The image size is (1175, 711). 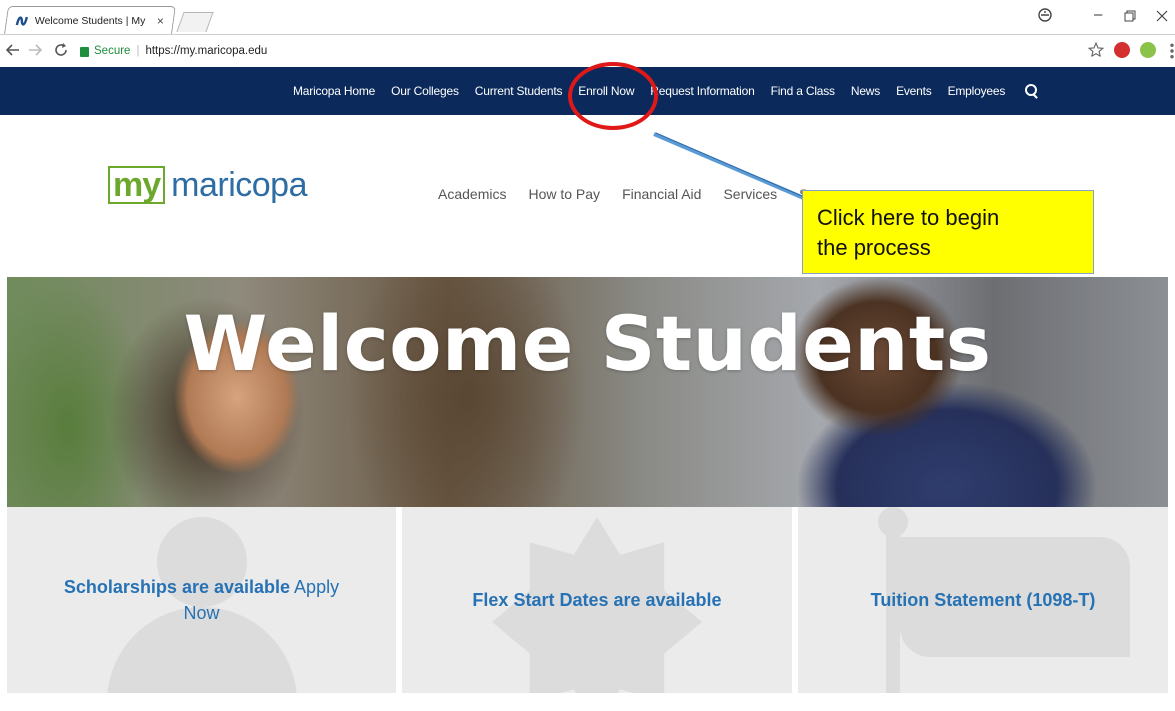 I want to click on annotation-red-circle, so click(x=613, y=96).